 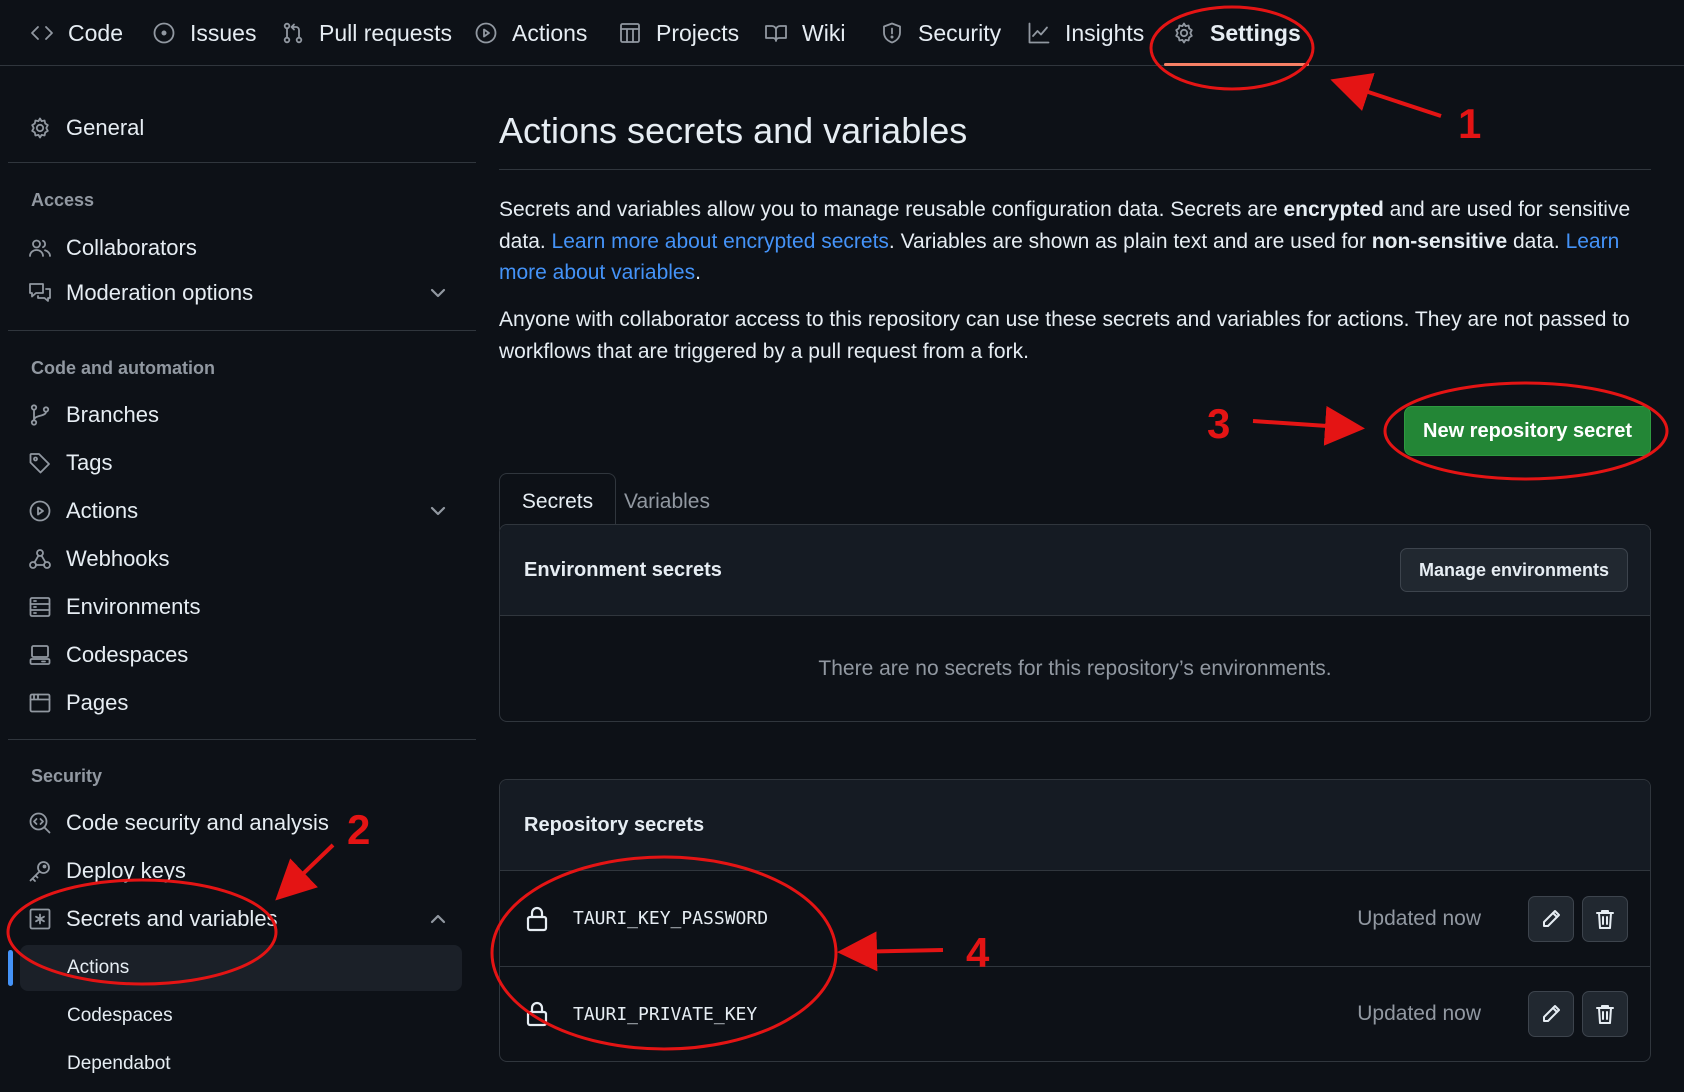 I want to click on box-header: Repository secrets, so click(x=1075, y=825).